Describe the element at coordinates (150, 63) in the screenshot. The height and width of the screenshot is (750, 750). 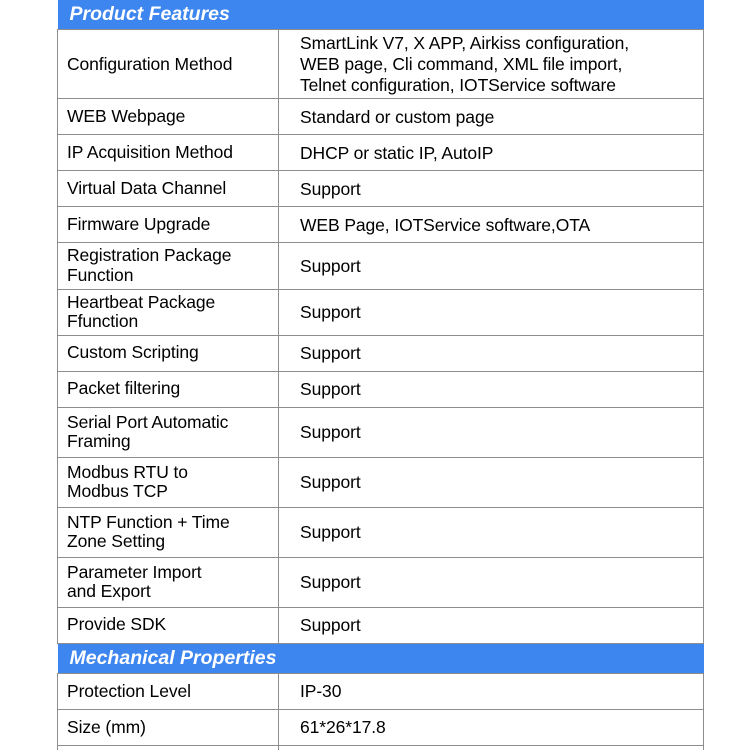
I see `label-configuration-method: Configuration Method` at that location.